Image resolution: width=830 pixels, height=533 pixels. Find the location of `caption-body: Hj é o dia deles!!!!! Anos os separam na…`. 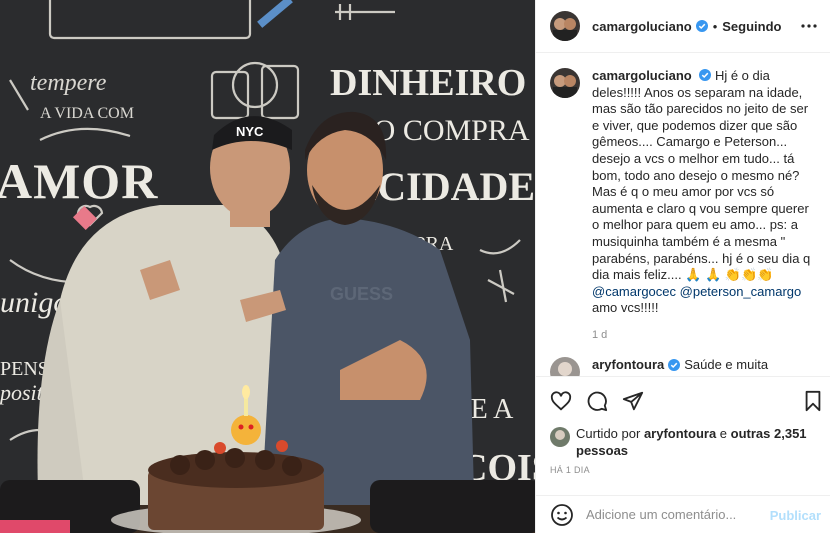

caption-body: Hj é o dia deles!!!!! Anos os separam na… is located at coordinates (701, 175).